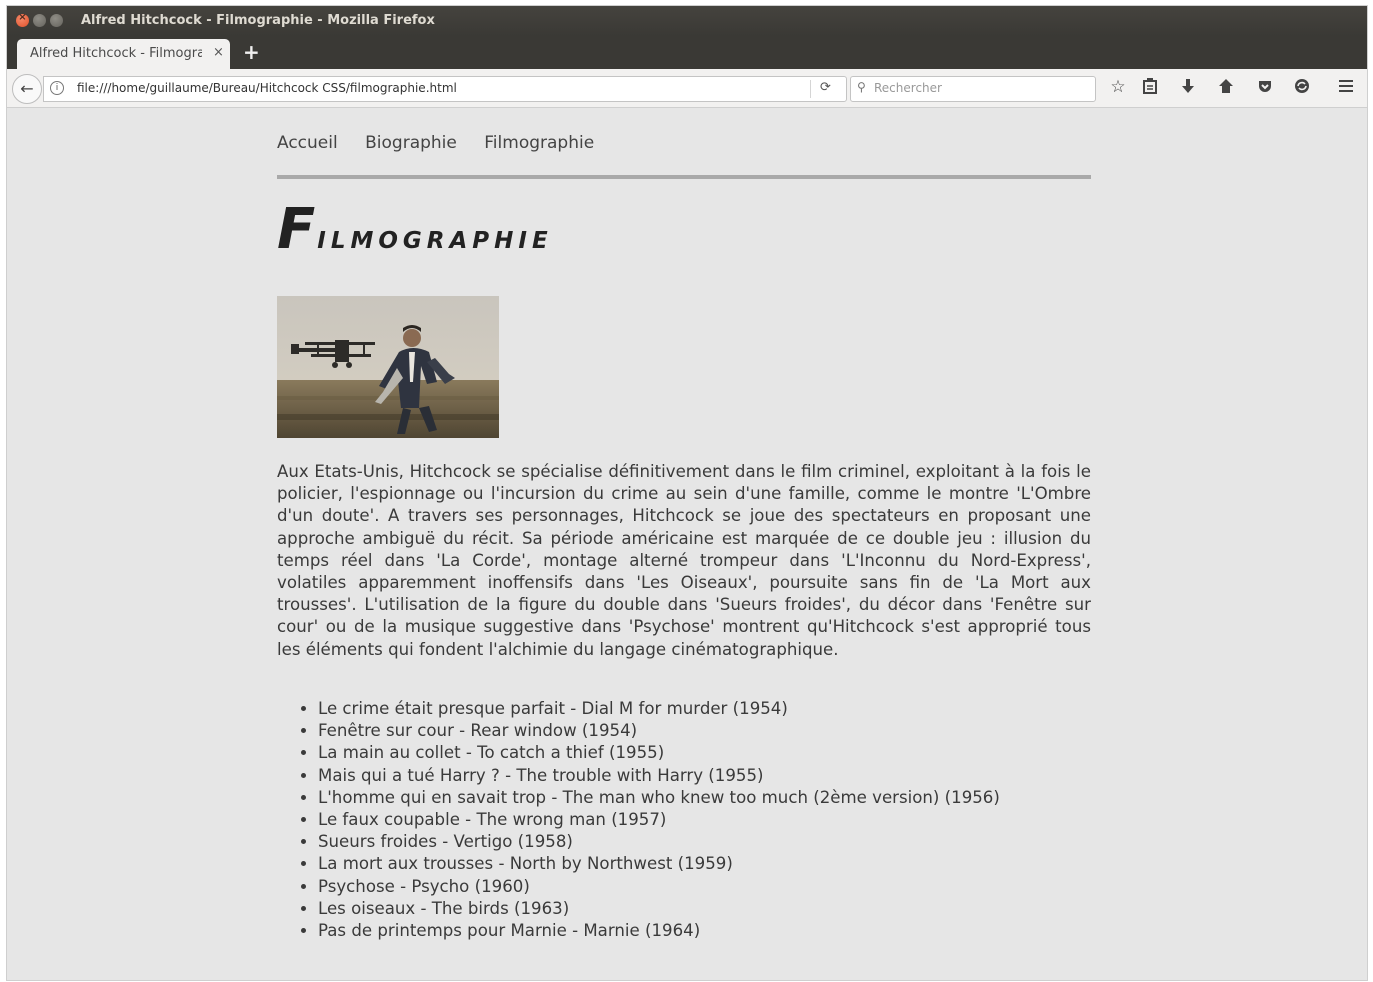 This screenshot has width=1373, height=982. I want to click on search-icon: ⚲, so click(861, 87).